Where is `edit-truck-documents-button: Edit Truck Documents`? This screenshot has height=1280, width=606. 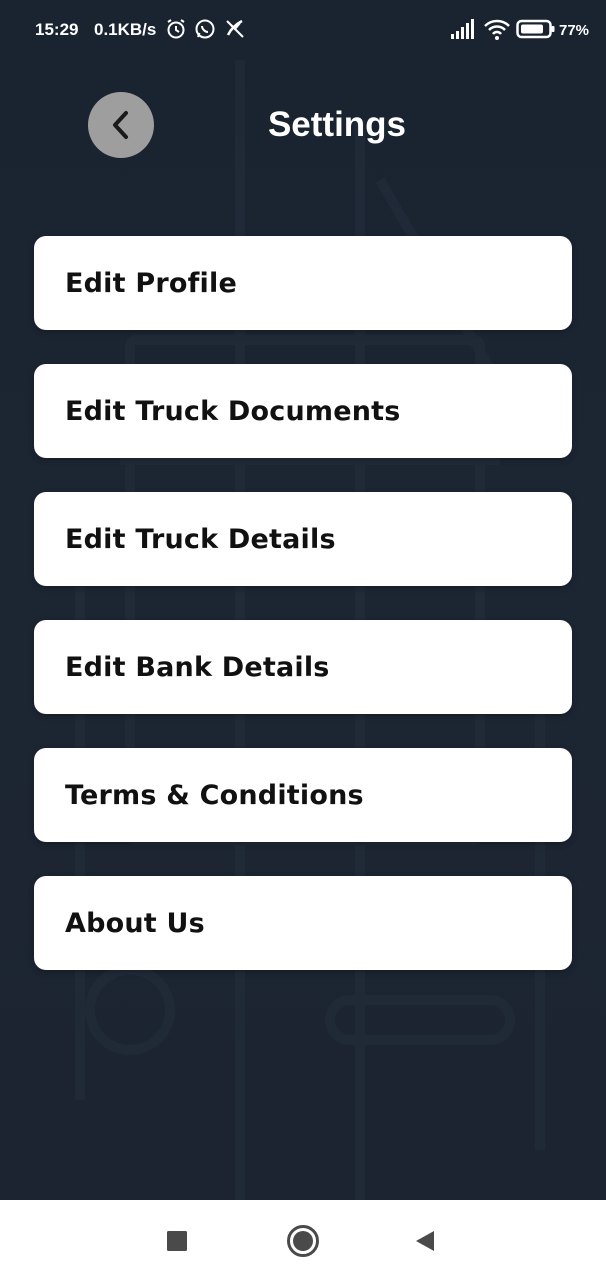 edit-truck-documents-button: Edit Truck Documents is located at coordinates (303, 411).